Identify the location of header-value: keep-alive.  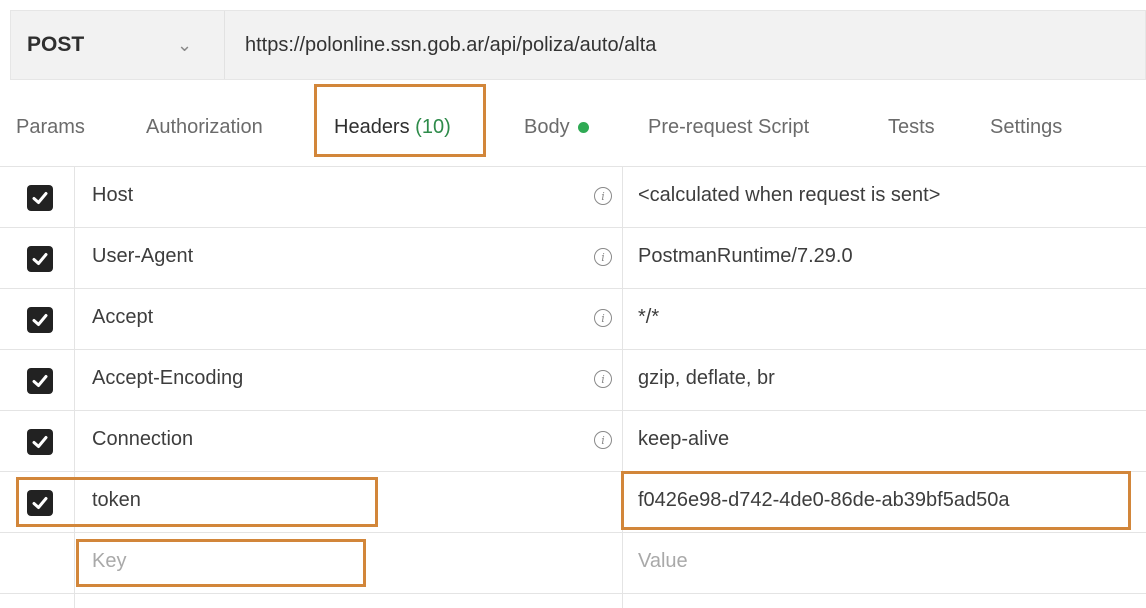
(683, 439).